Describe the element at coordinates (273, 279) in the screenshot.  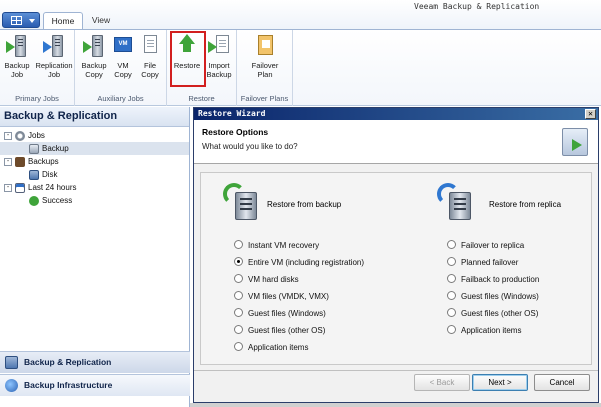
I see `option-label: VM hard disks` at that location.